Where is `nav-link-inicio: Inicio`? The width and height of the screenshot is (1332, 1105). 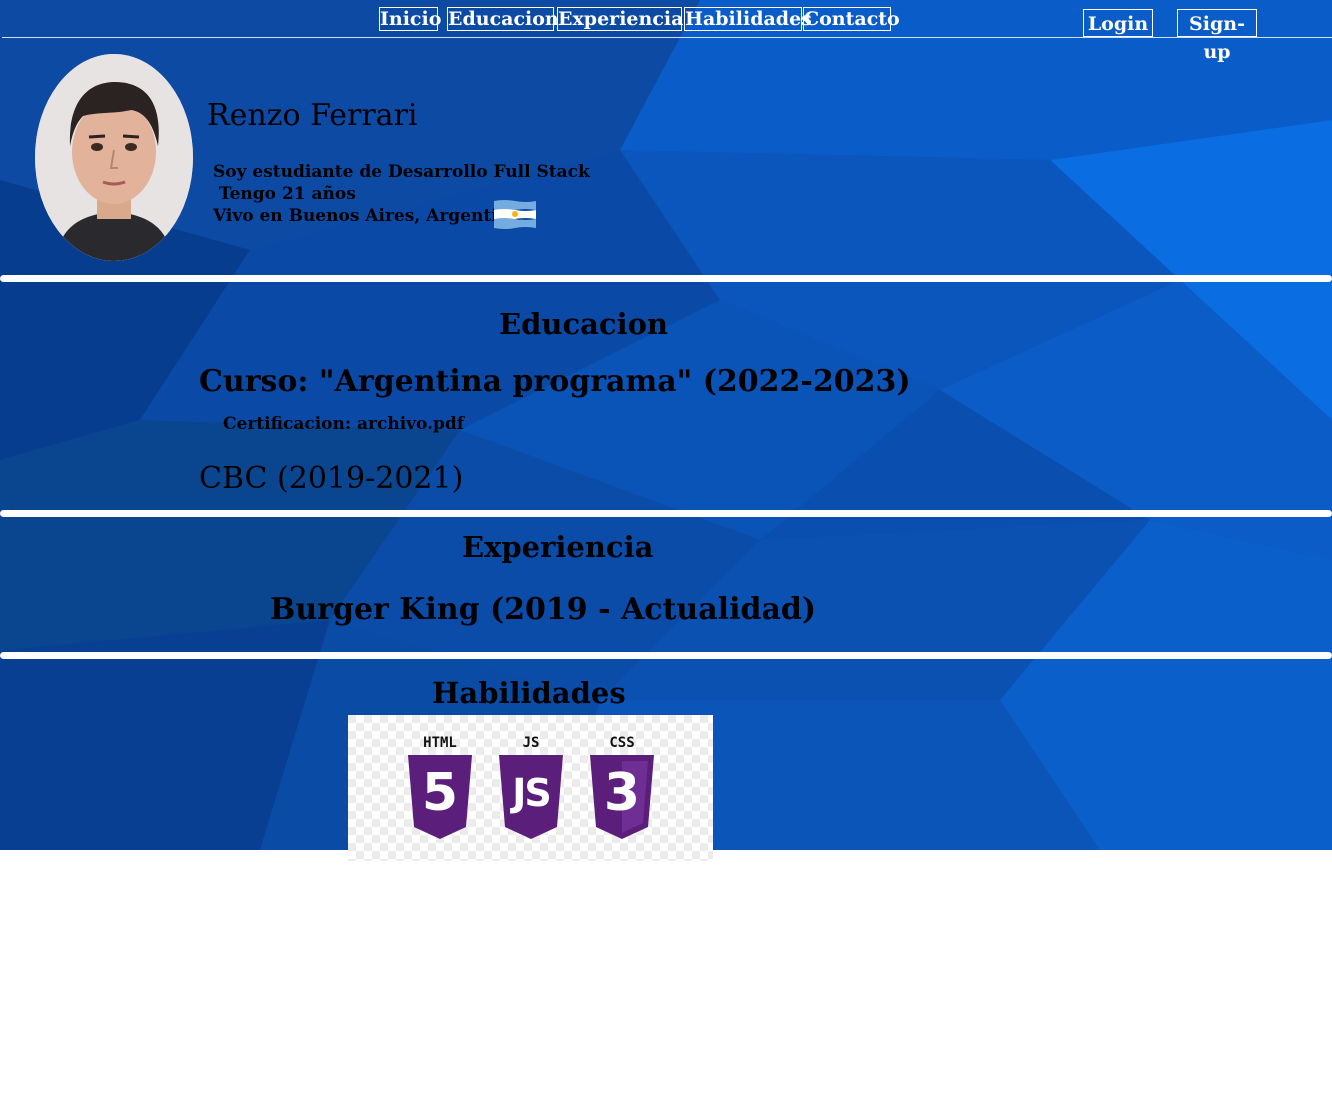 nav-link-inicio: Inicio is located at coordinates (410, 19).